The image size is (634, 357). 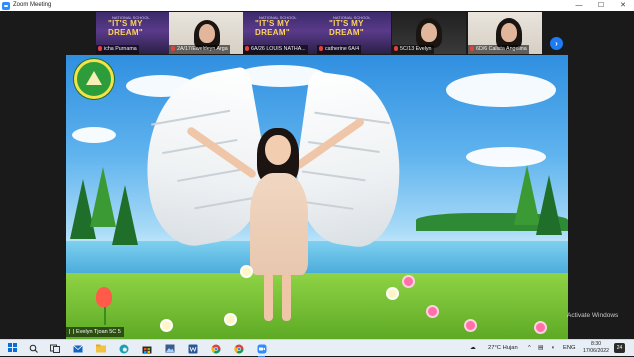 I want to click on activation-watermark: Activate Windows, so click(x=593, y=315).